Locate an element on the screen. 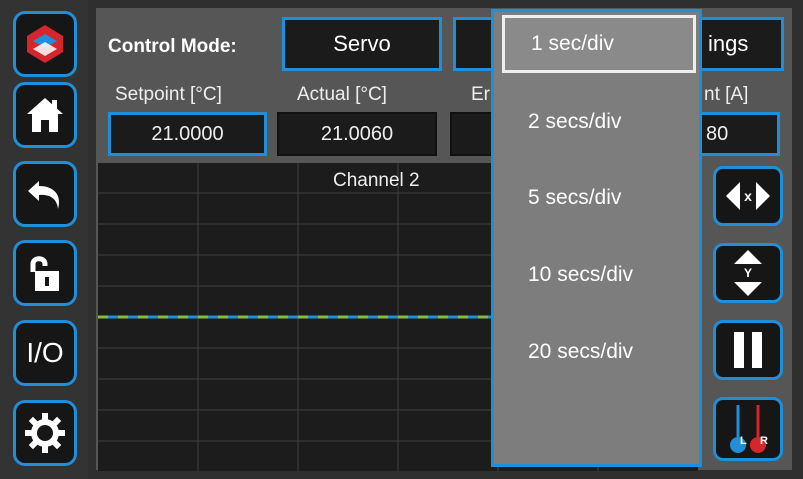  settings-tab-button: ings is located at coordinates (739, 44).